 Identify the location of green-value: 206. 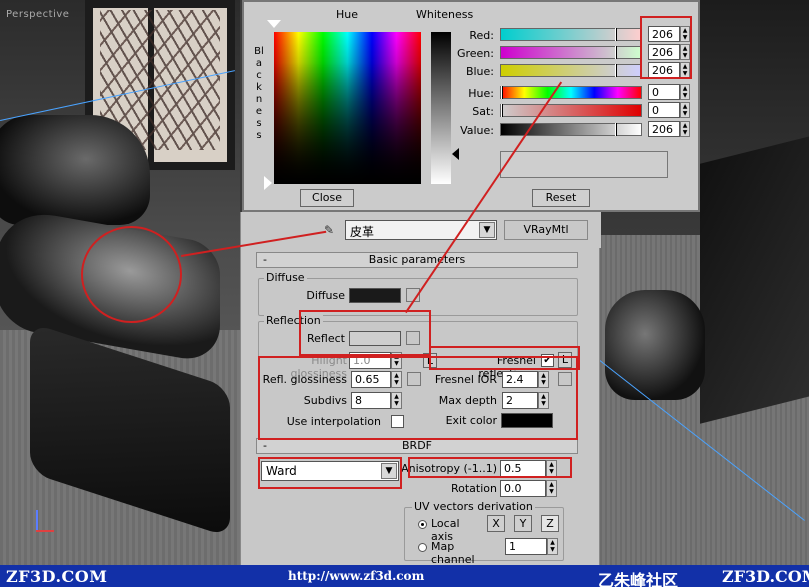
(664, 52).